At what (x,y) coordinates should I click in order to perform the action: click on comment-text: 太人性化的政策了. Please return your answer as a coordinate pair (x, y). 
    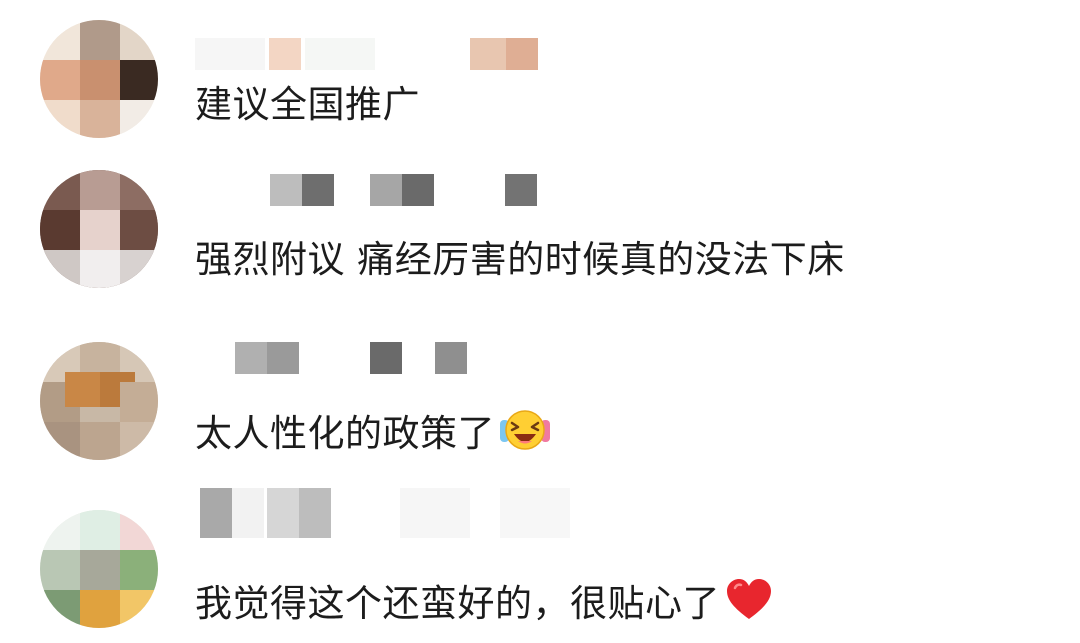
    Looking at the image, I should click on (373, 435).